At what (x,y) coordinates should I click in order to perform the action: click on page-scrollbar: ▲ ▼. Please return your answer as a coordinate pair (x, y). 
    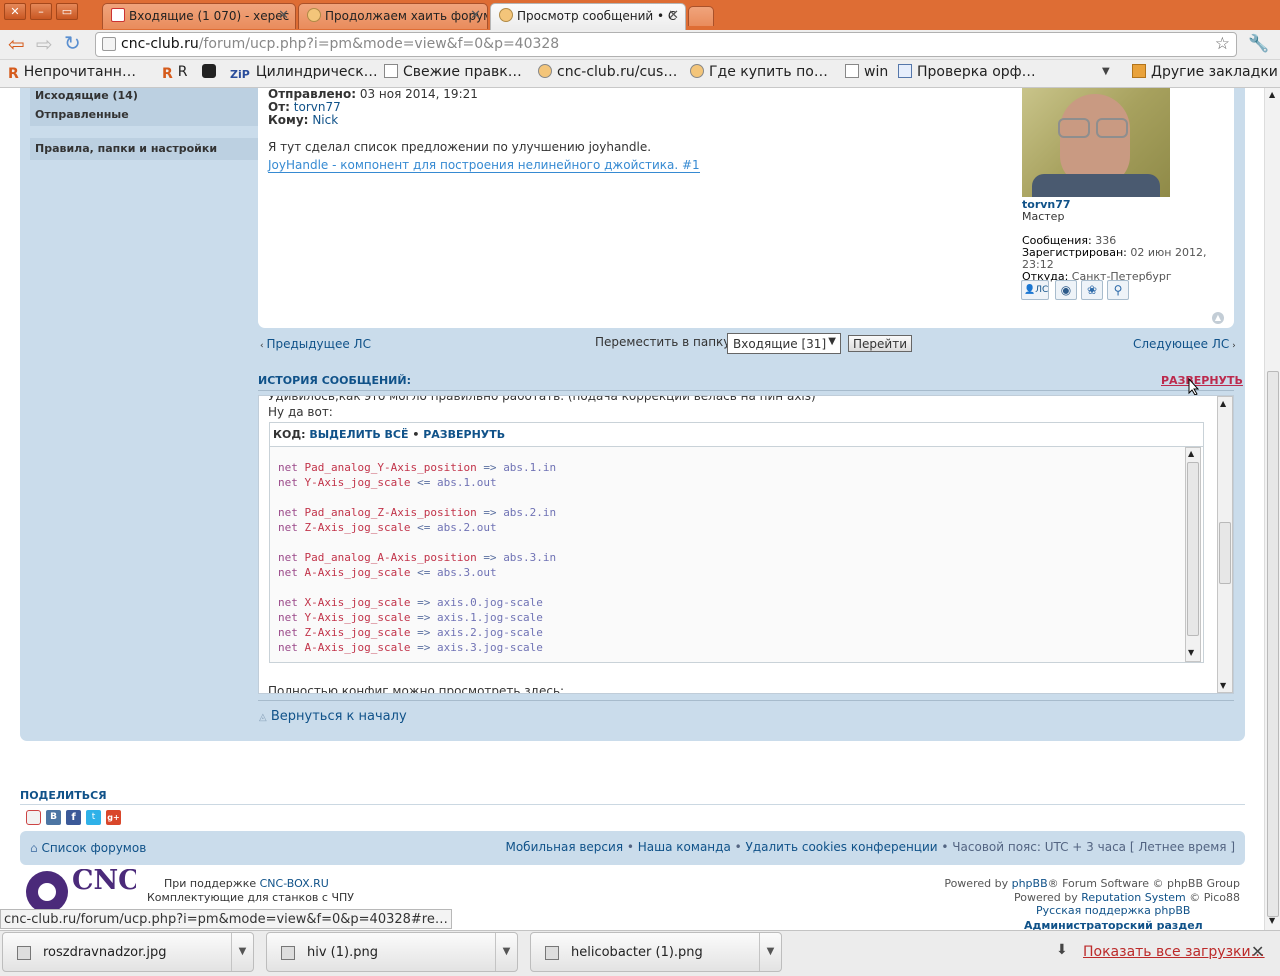
    Looking at the image, I should click on (1272, 509).